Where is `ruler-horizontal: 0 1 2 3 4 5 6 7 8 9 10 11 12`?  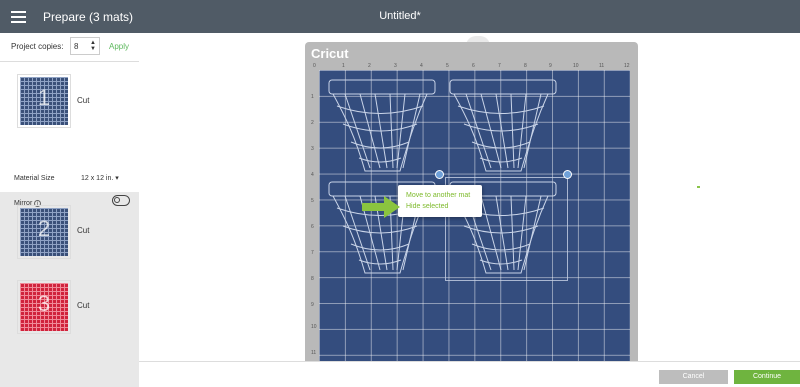 ruler-horizontal: 0 1 2 3 4 5 6 7 8 9 10 11 12 is located at coordinates (471, 66).